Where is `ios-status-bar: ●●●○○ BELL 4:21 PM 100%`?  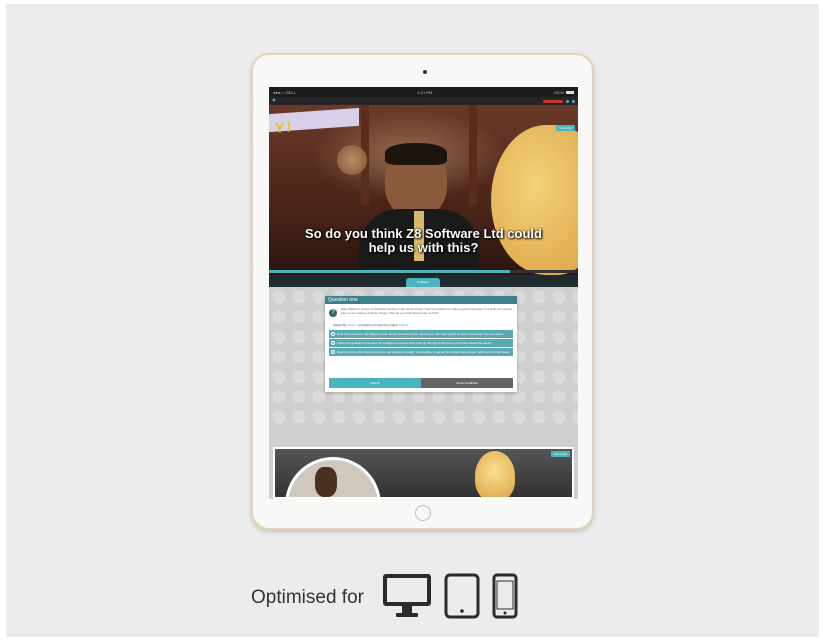
ios-status-bar: ●●●○○ BELL 4:21 PM 100% is located at coordinates (423, 92).